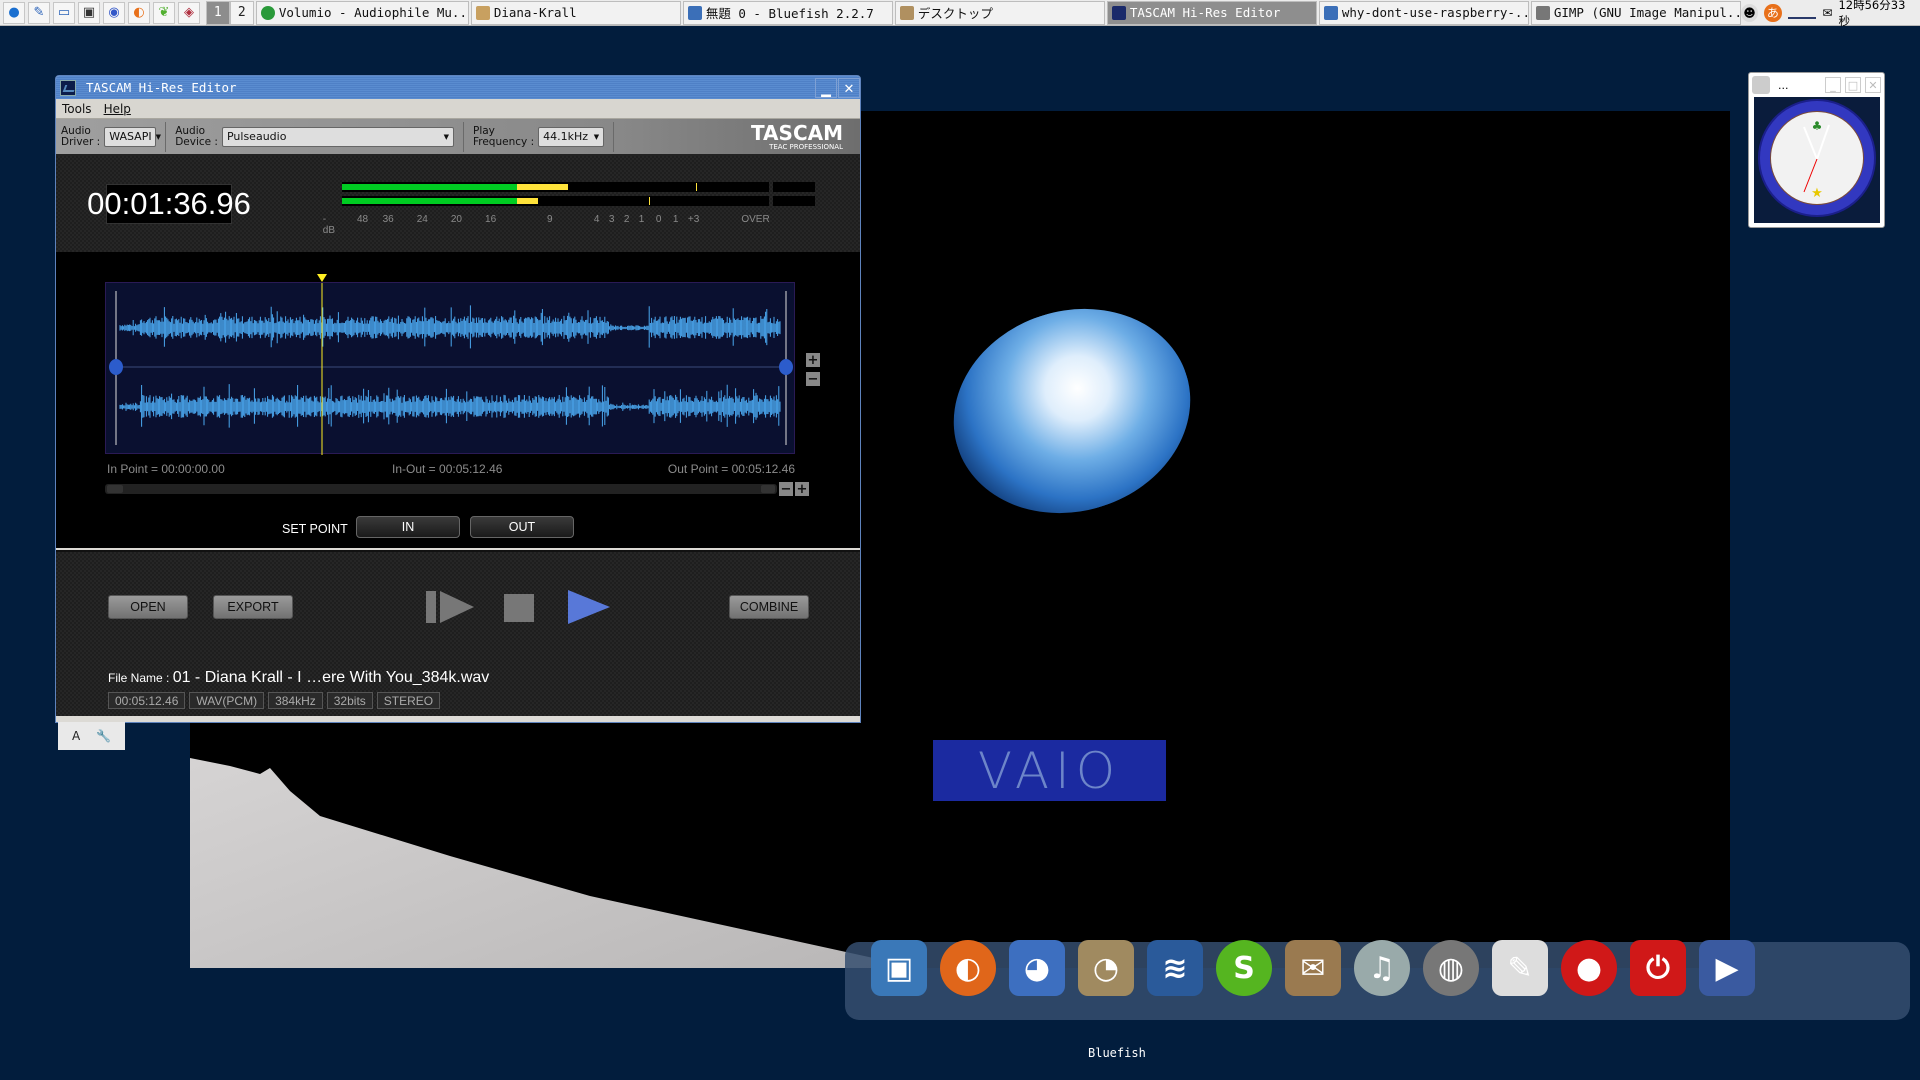 Image resolution: width=1920 pixels, height=1080 pixels. I want to click on task-label: デスクトップ, so click(955, 13).